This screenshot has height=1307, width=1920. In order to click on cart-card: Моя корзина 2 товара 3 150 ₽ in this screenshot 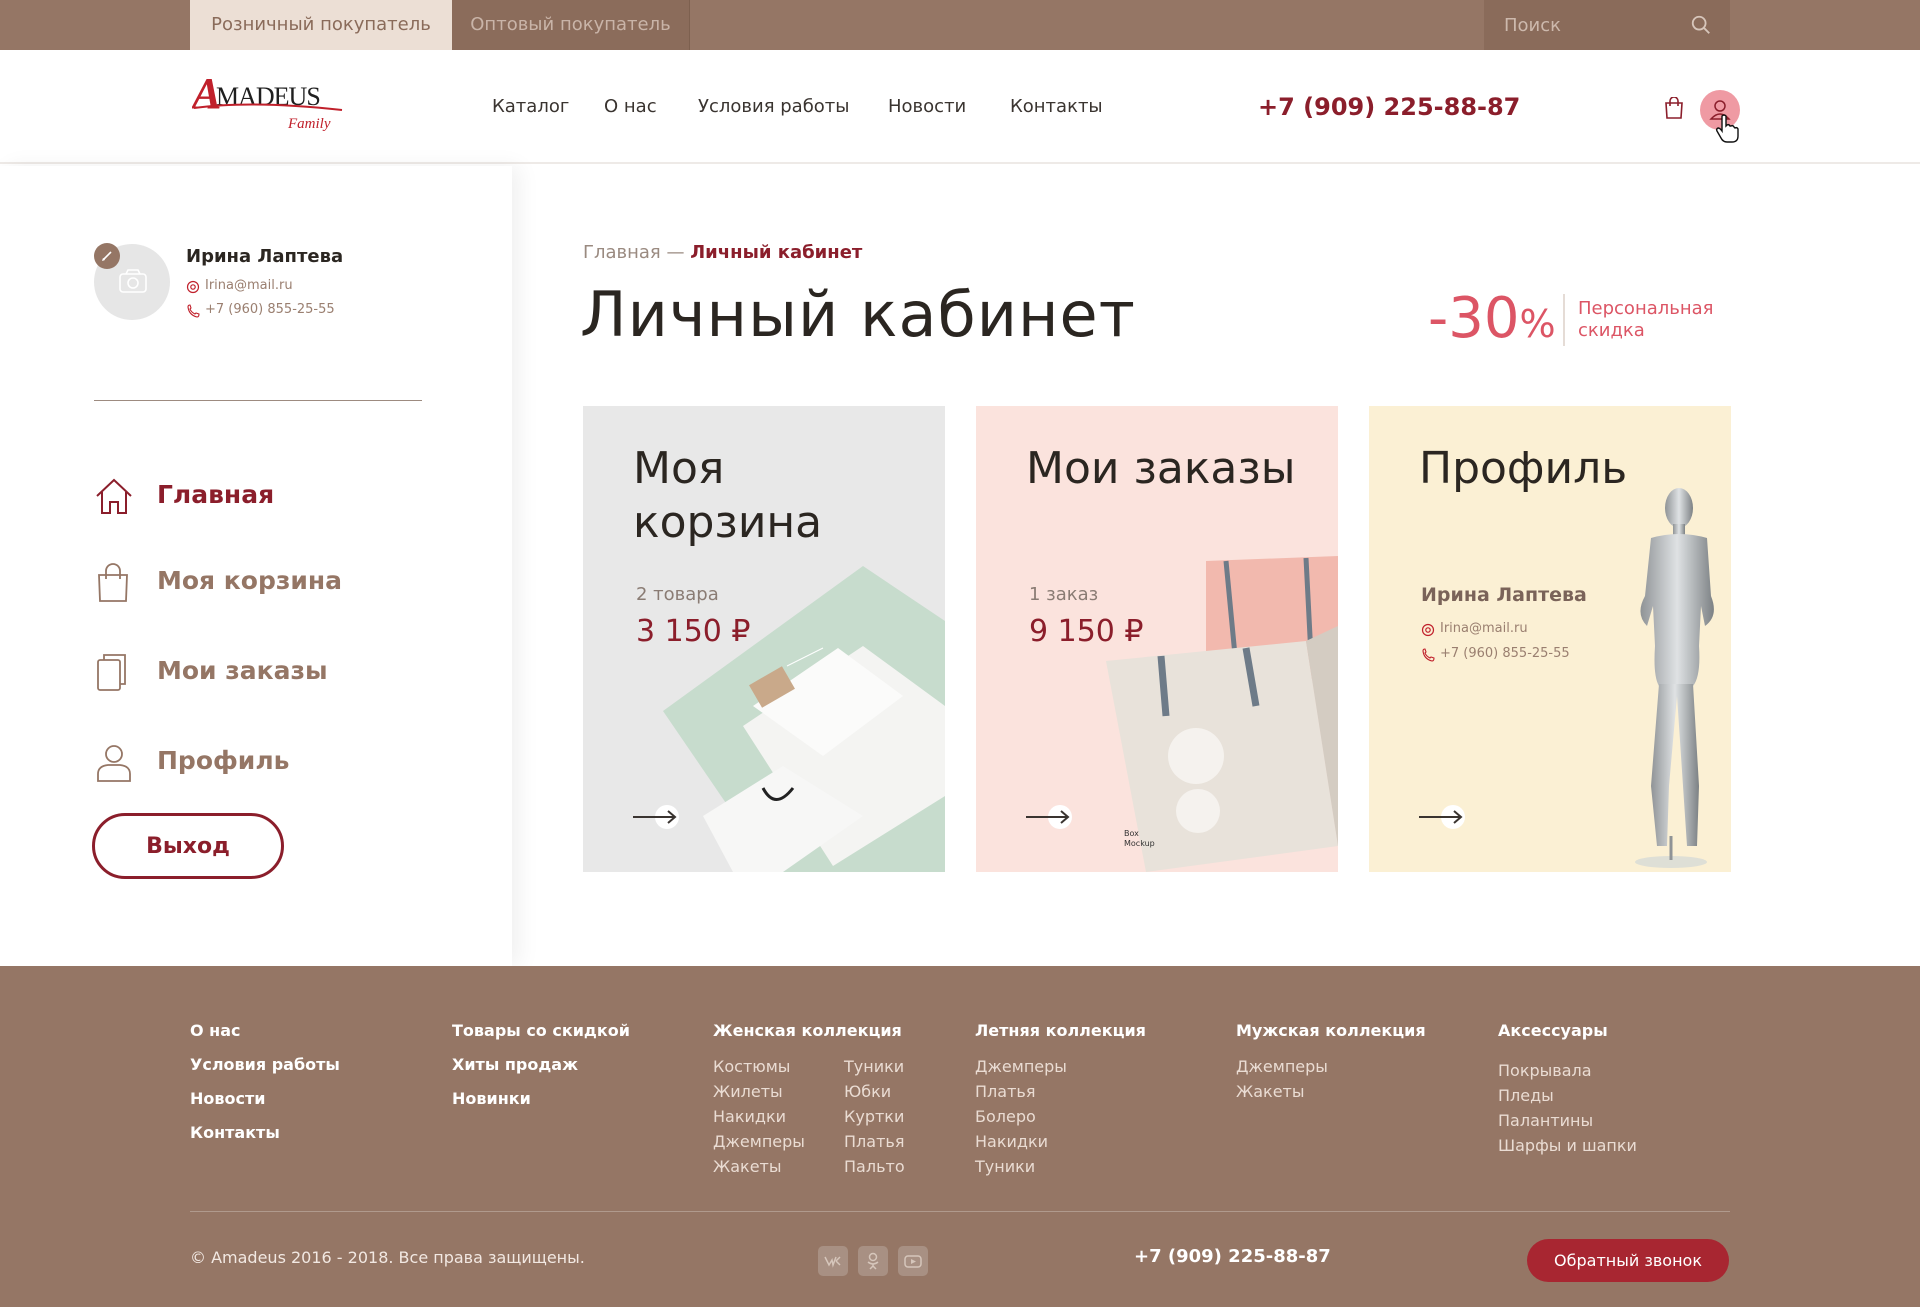, I will do `click(764, 639)`.